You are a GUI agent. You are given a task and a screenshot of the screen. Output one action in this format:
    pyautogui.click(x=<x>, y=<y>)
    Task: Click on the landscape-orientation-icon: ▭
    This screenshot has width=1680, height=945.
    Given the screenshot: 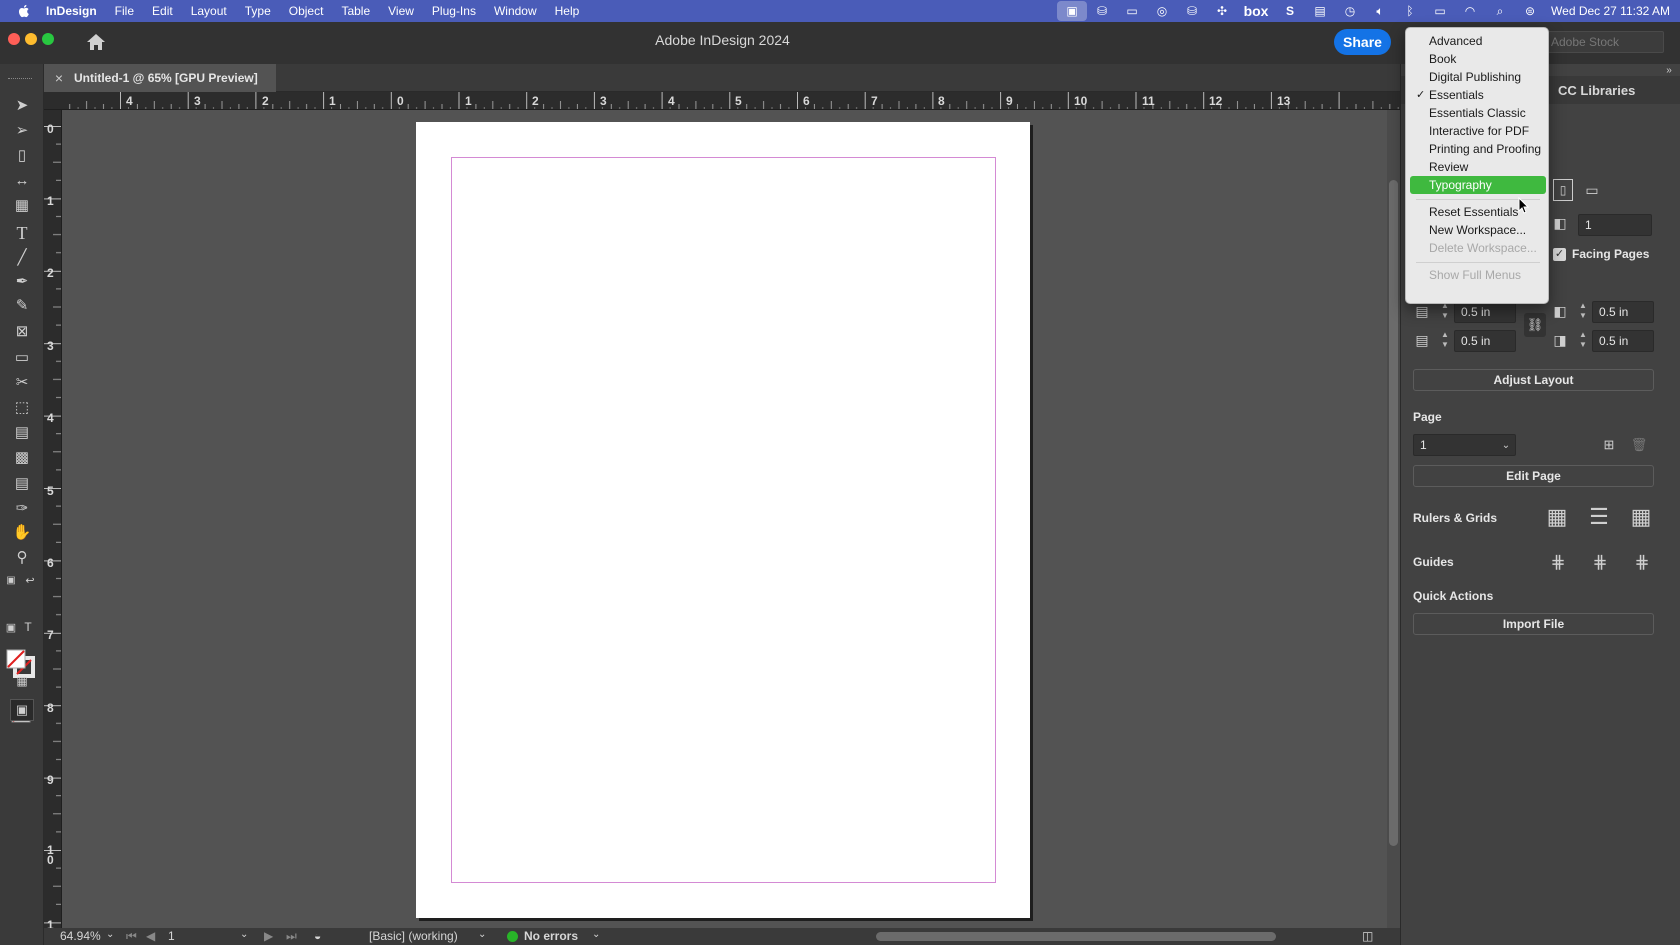 What is the action you would take?
    pyautogui.click(x=1592, y=190)
    